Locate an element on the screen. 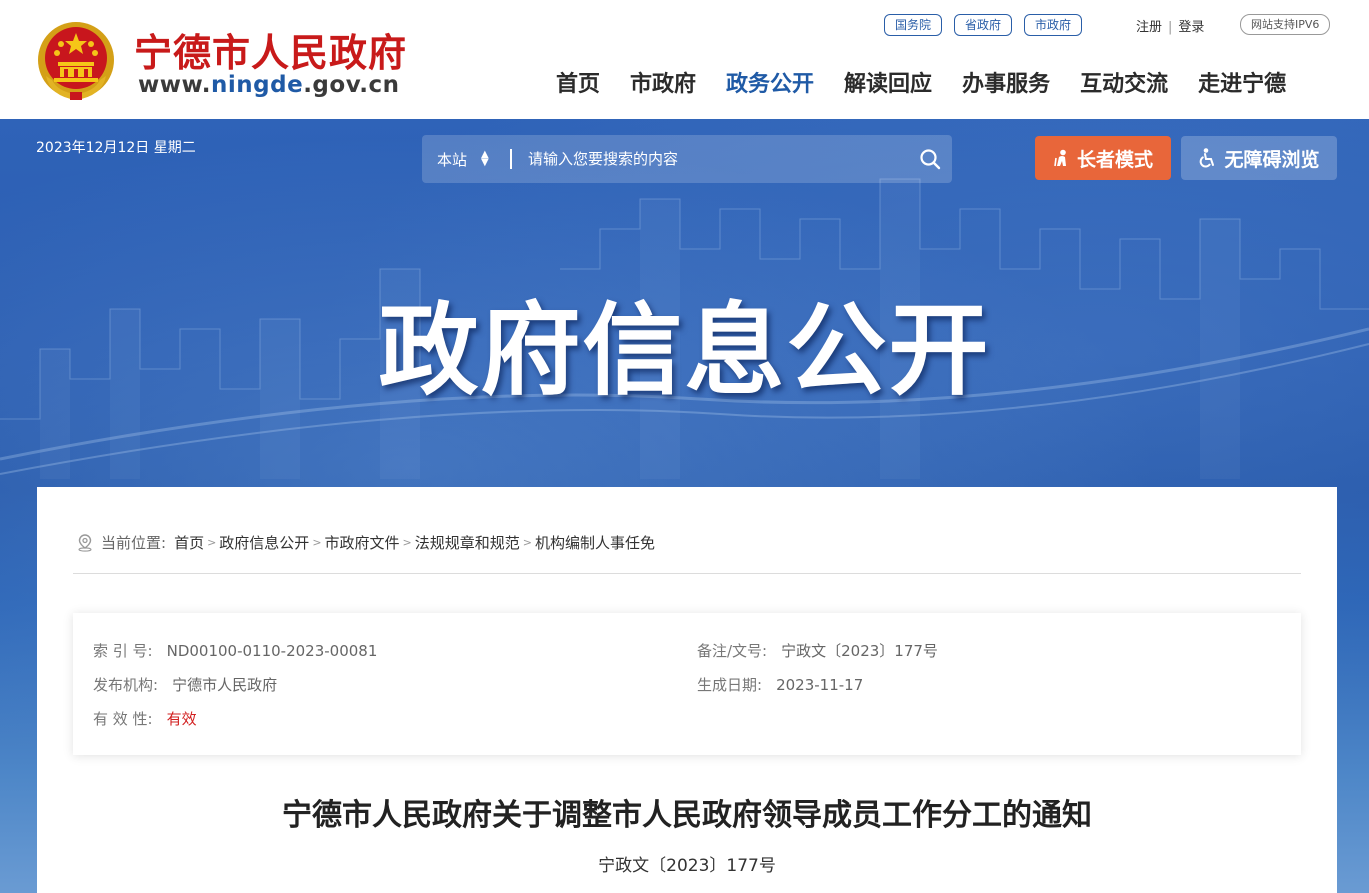  auth-links: 注册 | 登录 is located at coordinates (1170, 25).